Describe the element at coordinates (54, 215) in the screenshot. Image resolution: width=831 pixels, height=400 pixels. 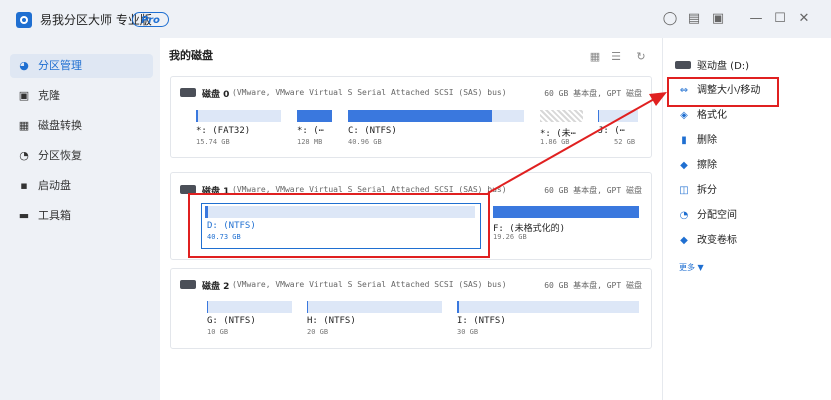
I see `sidebar-item-label: 工具箱` at that location.